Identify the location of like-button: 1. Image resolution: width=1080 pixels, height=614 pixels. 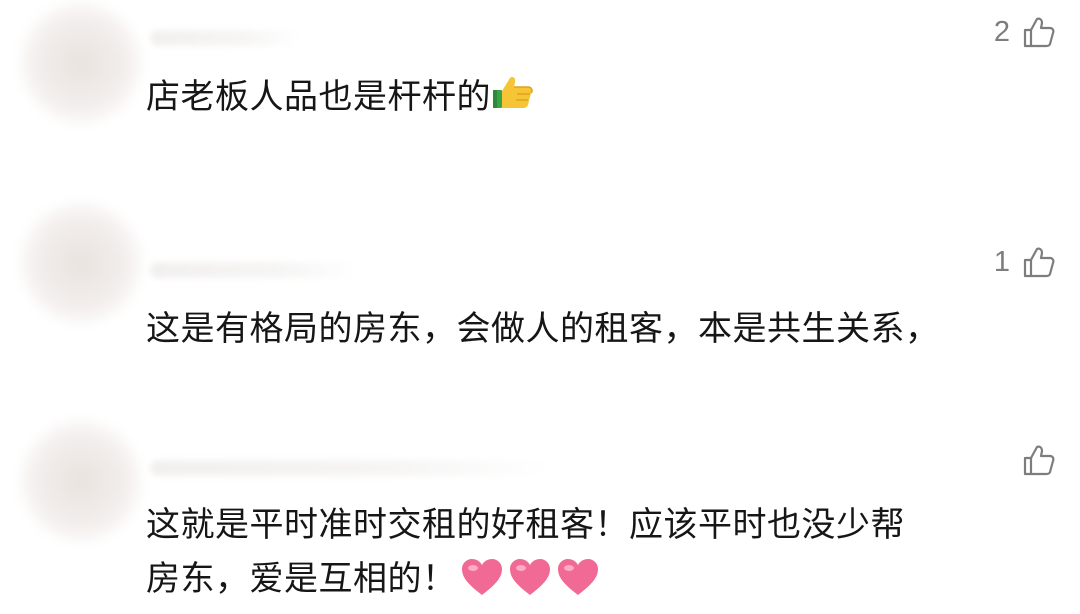
(1025, 262).